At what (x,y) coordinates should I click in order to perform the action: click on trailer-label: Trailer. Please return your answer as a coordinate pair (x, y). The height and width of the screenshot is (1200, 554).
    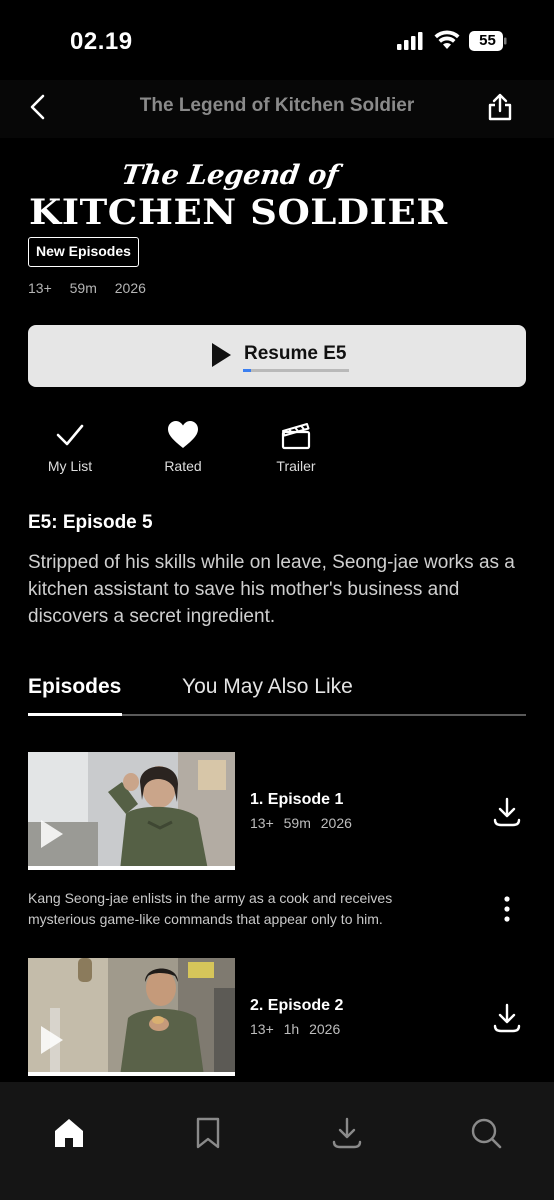
    Looking at the image, I should click on (296, 466).